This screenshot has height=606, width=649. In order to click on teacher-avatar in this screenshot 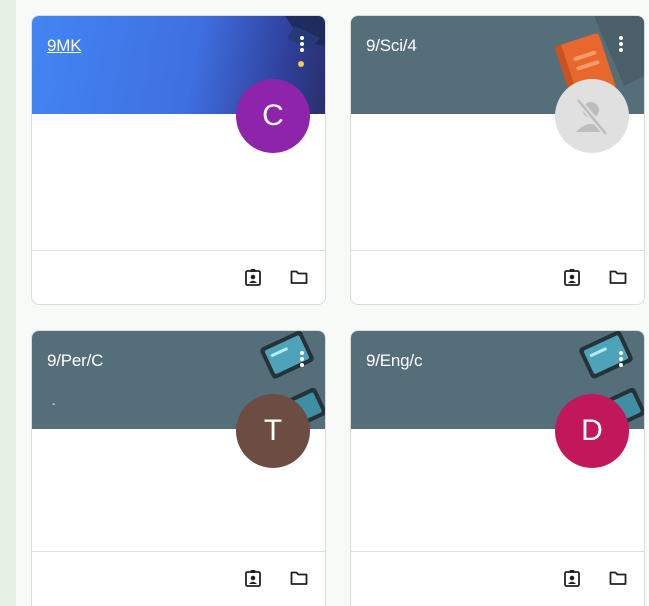, I will do `click(592, 116)`.